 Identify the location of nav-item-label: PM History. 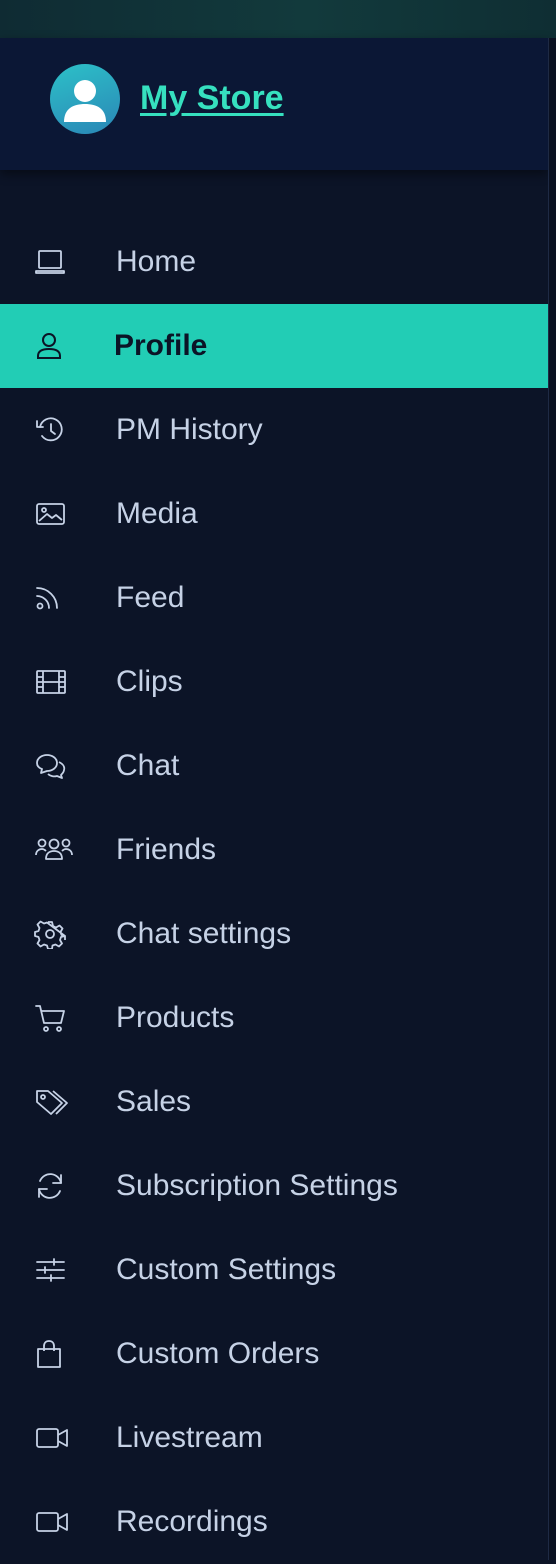
(189, 429).